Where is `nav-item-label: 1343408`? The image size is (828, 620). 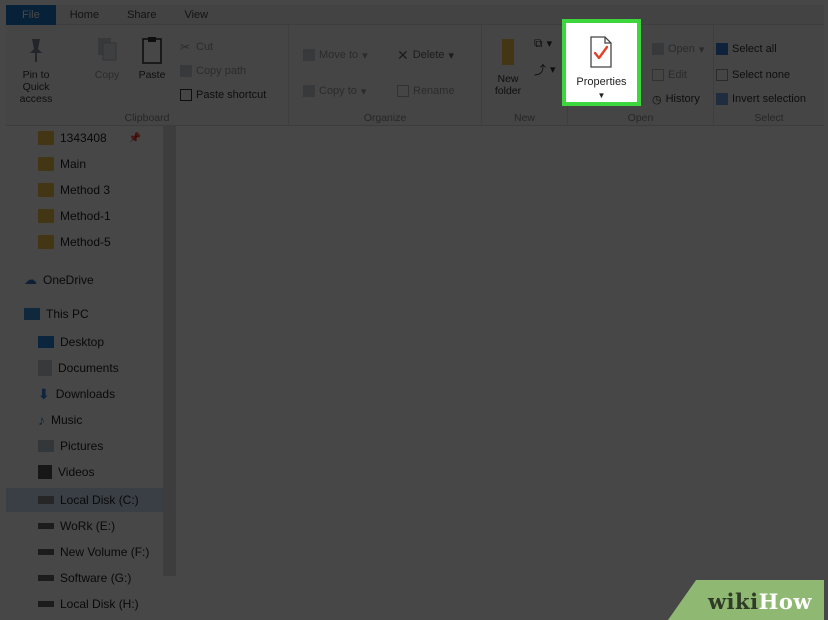
nav-item-label: 1343408 is located at coordinates (83, 138).